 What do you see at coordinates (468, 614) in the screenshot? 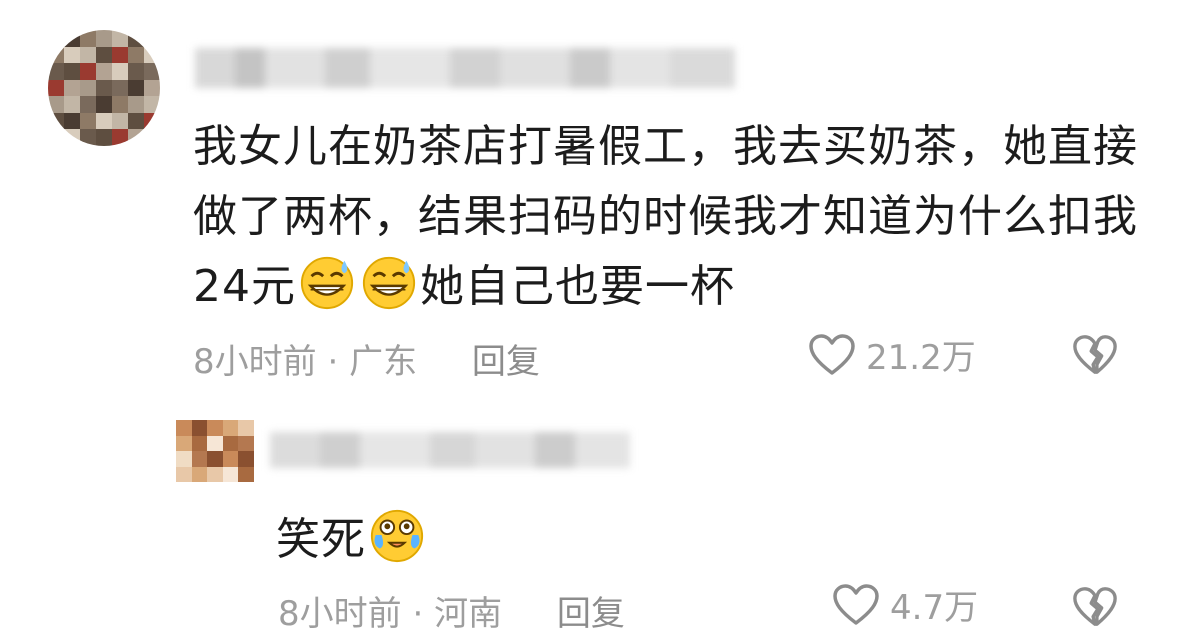
I see `reply-location: 河南` at bounding box center [468, 614].